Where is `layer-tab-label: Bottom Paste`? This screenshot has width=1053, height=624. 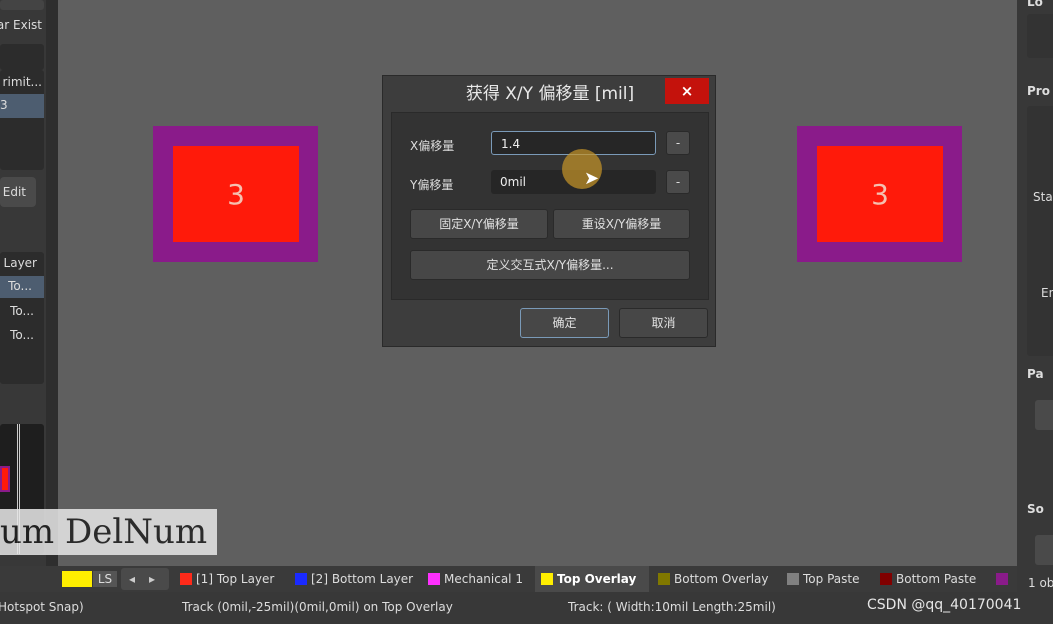
layer-tab-label: Bottom Paste is located at coordinates (936, 579).